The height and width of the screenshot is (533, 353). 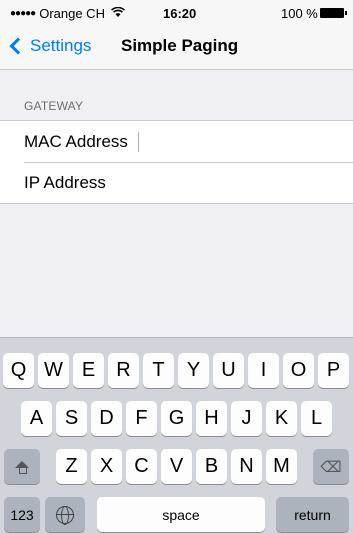 I want to click on status-time: 16:20, so click(x=180, y=13).